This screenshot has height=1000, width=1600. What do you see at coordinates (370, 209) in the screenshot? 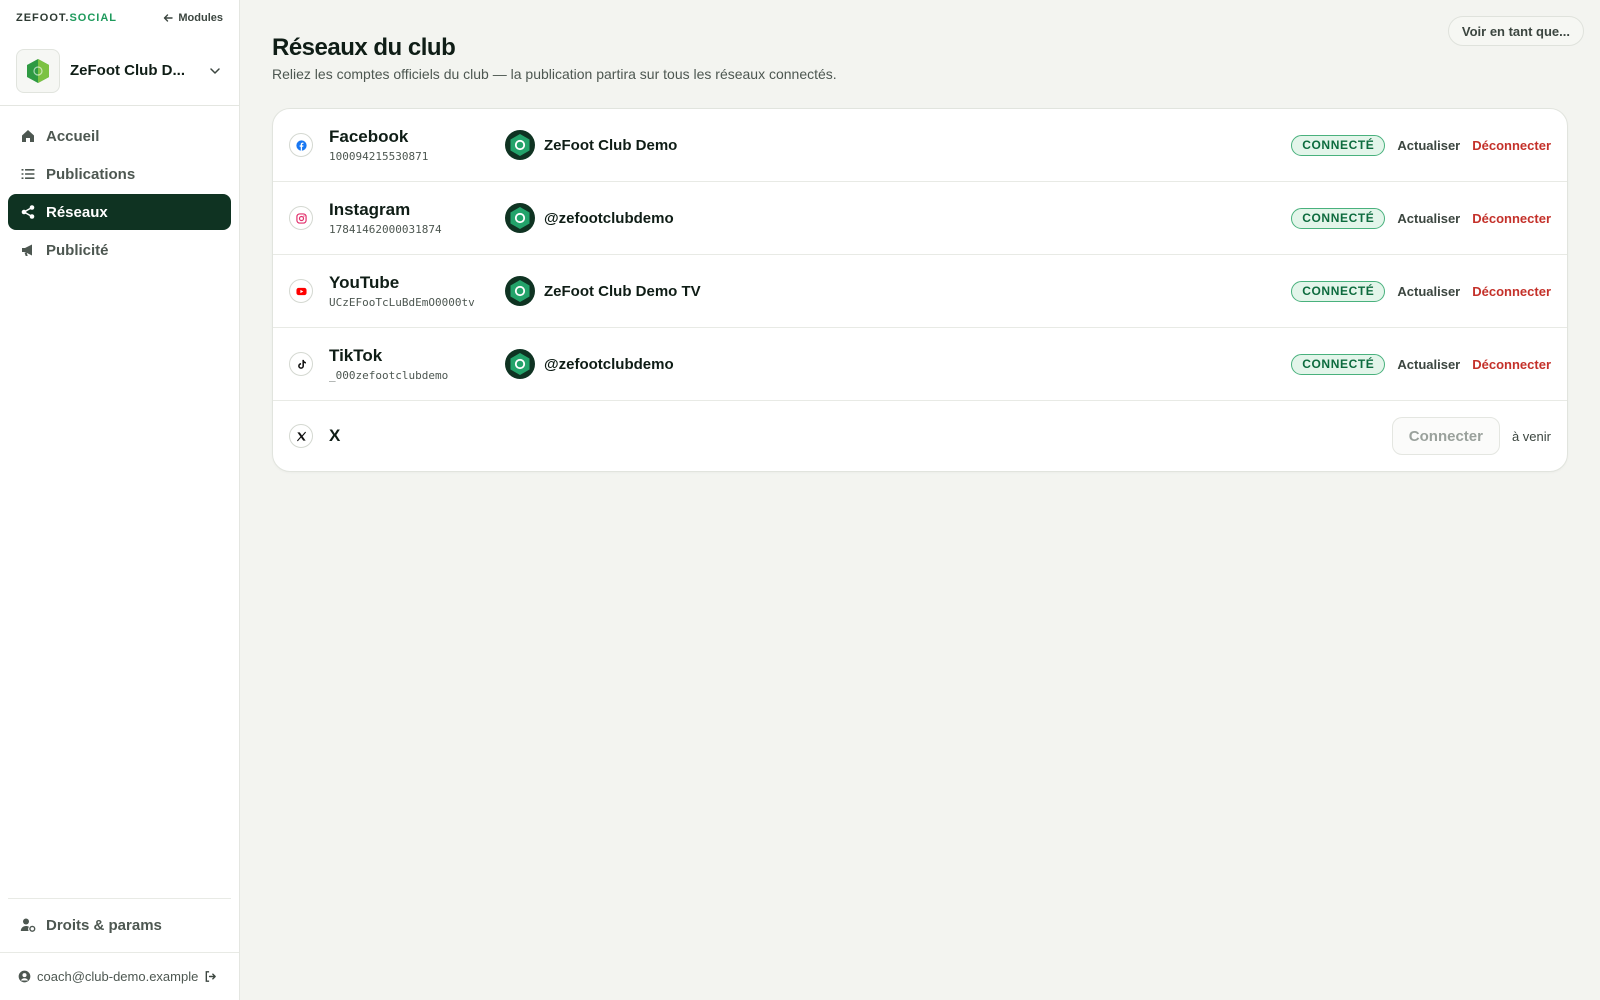
I see `network-name: Instagram` at bounding box center [370, 209].